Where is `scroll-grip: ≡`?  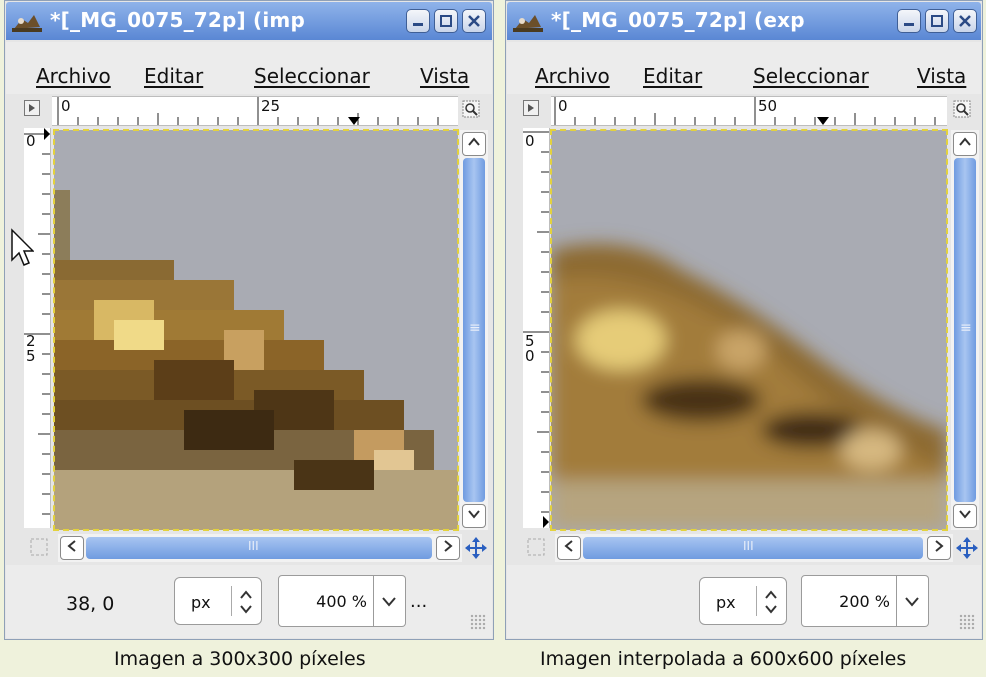 scroll-grip: ≡ is located at coordinates (966, 328).